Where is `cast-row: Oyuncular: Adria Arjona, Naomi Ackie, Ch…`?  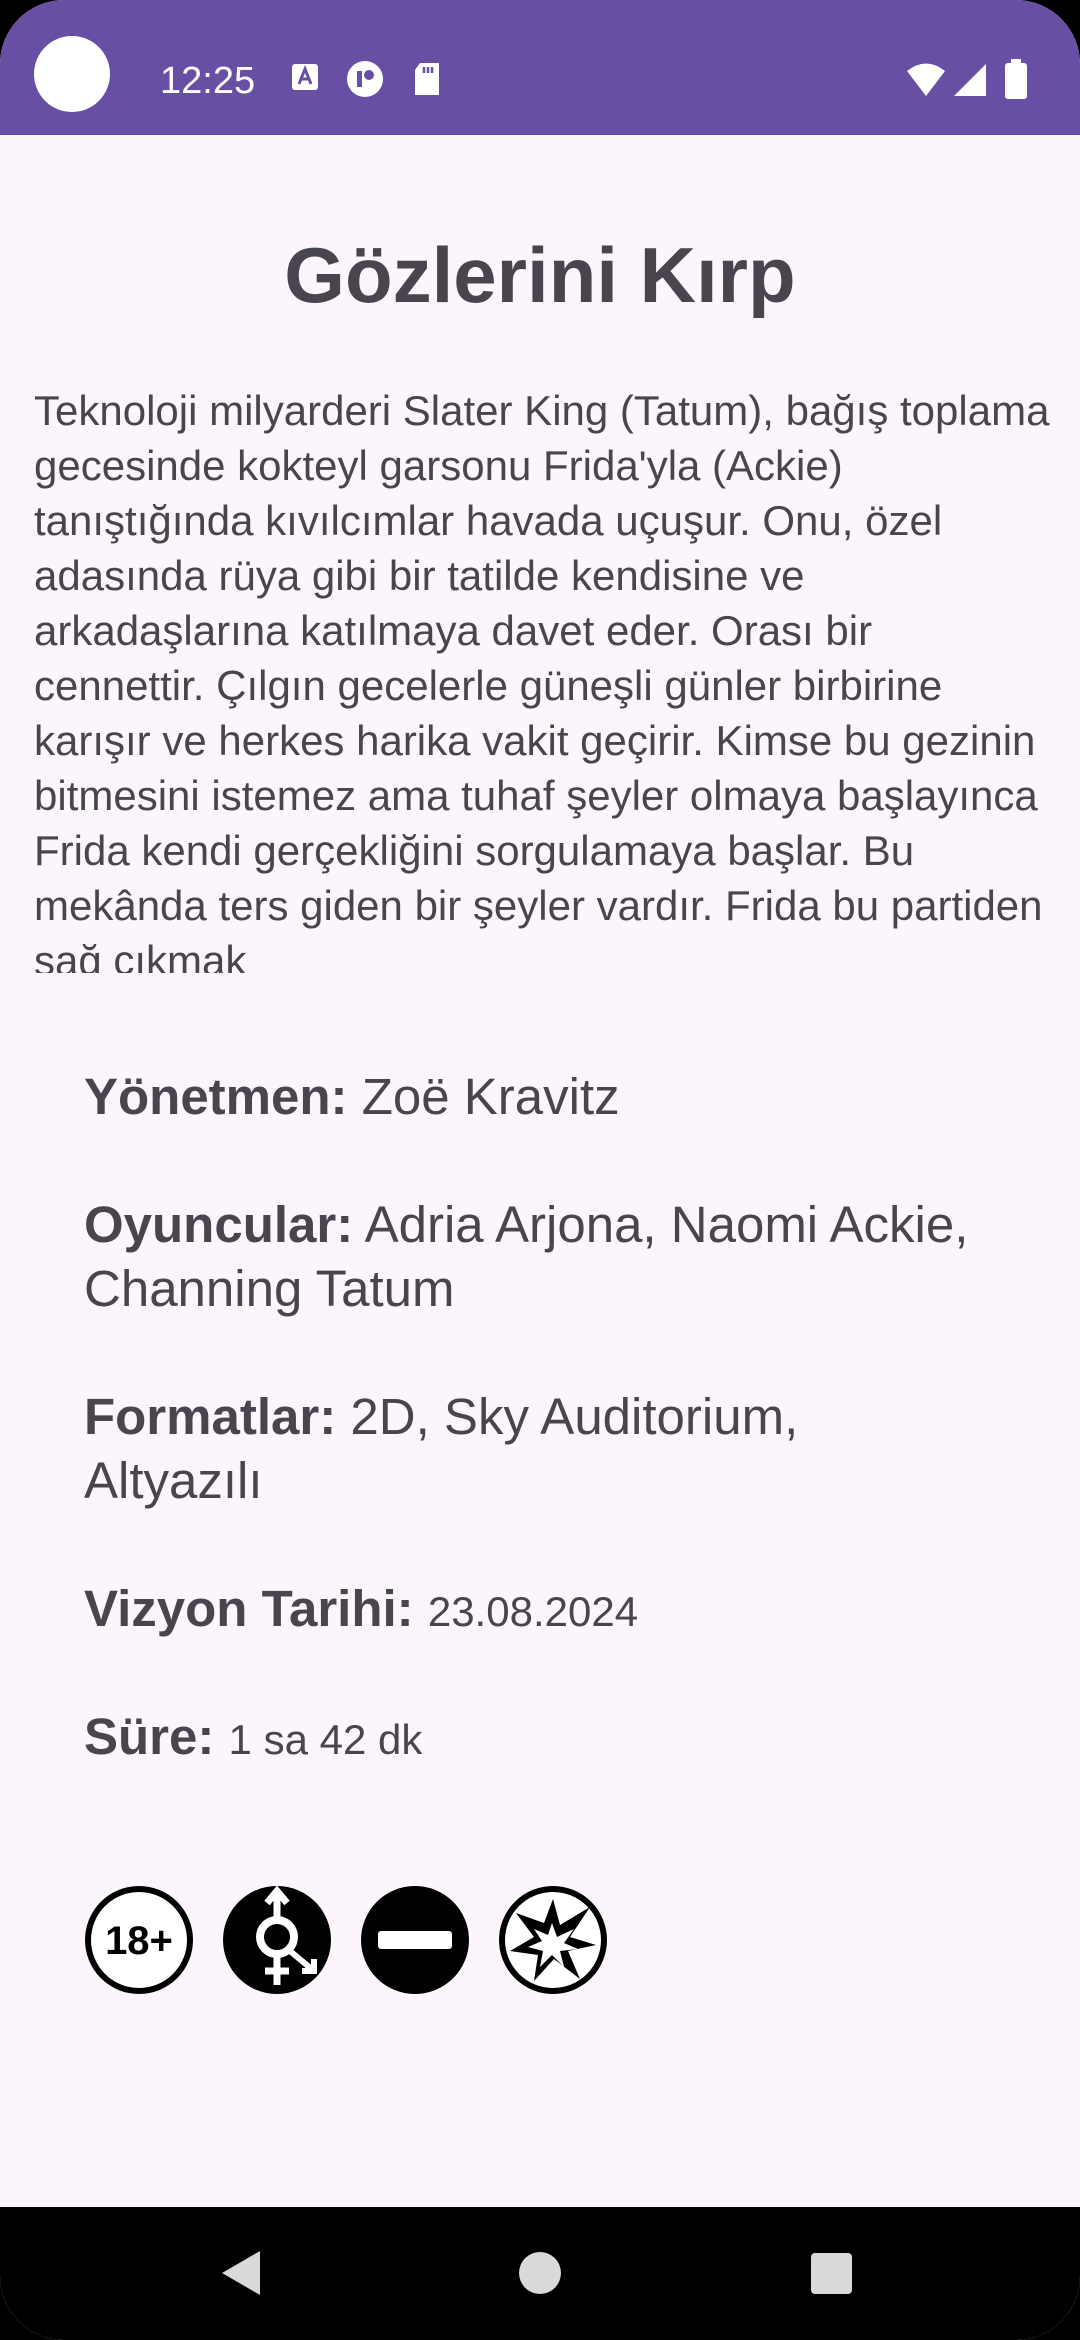 cast-row: Oyuncular: Adria Arjona, Naomi Ackie, Ch… is located at coordinates (534, 1257).